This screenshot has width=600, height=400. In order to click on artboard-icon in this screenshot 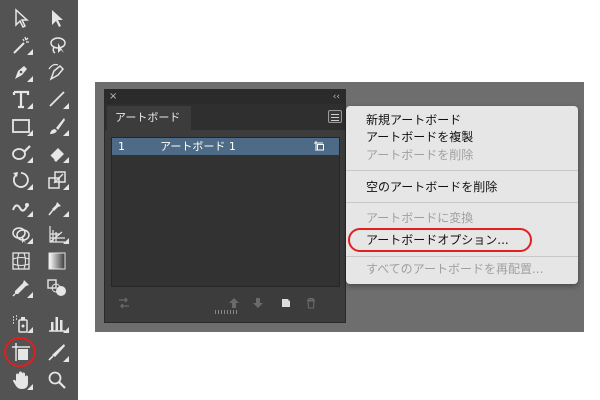, I will do `click(21, 352)`.